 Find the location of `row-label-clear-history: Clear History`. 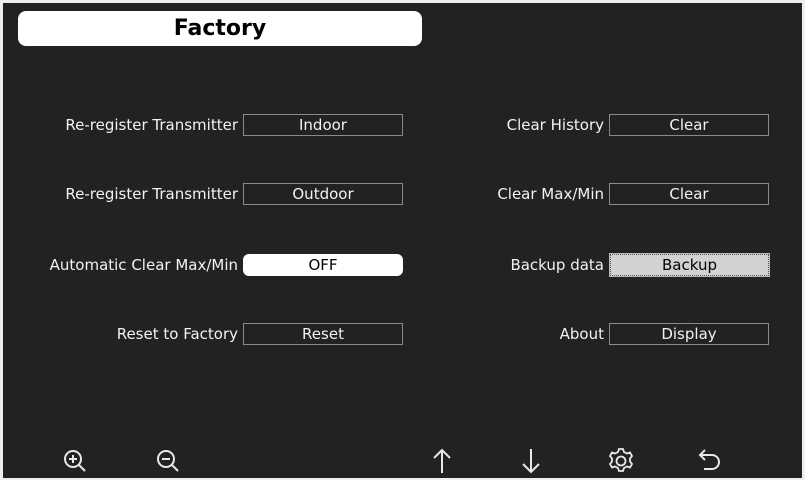

row-label-clear-history: Clear History is located at coordinates (555, 125).